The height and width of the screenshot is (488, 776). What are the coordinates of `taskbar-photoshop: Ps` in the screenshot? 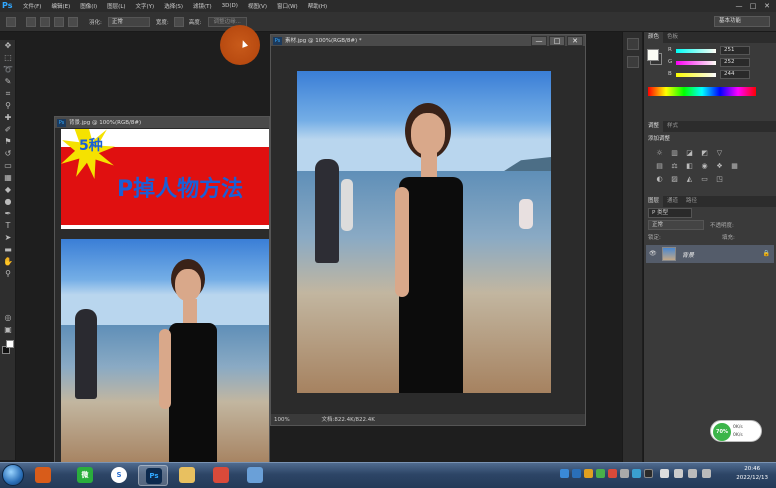 It's located at (153, 475).